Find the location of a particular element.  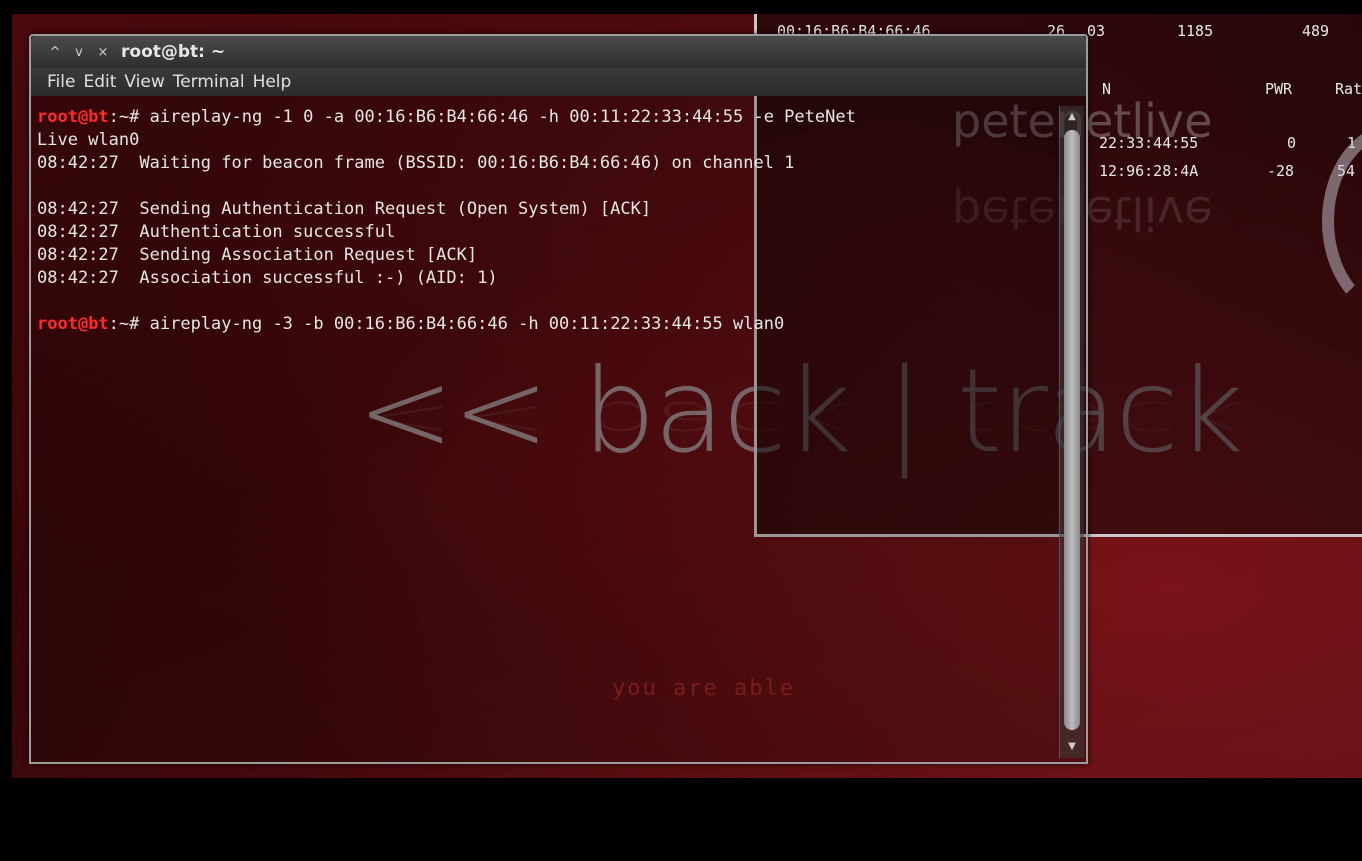

bg-pwr-1: 0 is located at coordinates (1292, 143).